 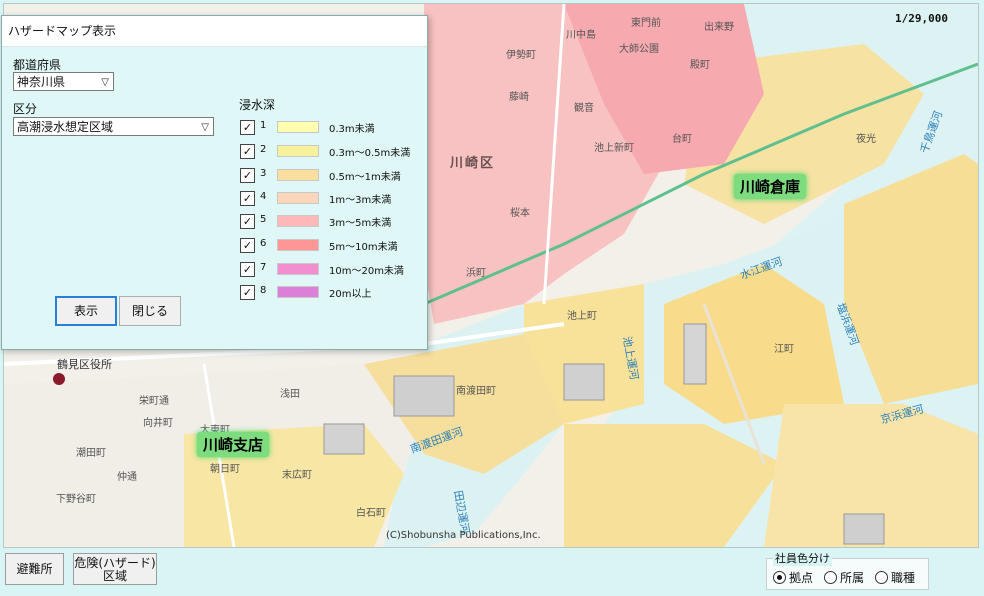 What do you see at coordinates (34, 569) in the screenshot?
I see `shelter-button: 避難所` at bounding box center [34, 569].